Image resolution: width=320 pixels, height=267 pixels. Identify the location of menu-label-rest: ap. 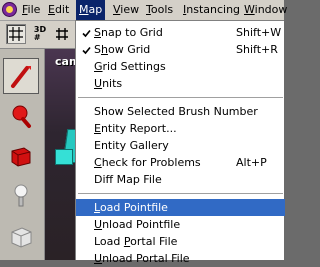
(95, 9).